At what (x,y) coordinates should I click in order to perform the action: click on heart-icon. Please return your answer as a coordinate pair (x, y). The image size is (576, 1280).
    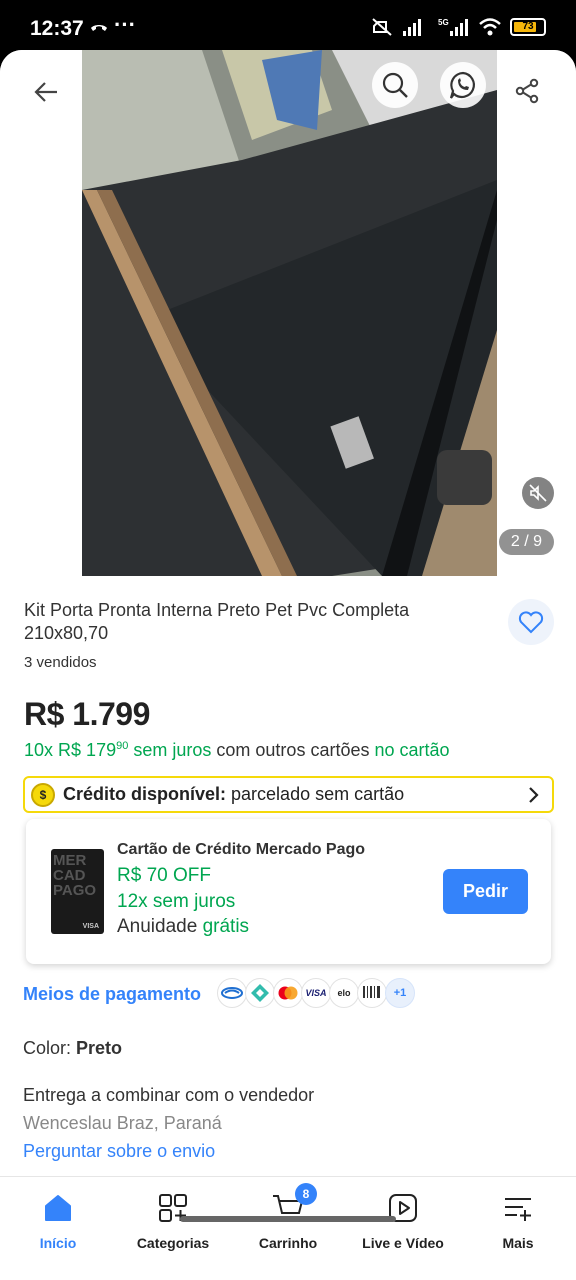
    Looking at the image, I should click on (531, 622).